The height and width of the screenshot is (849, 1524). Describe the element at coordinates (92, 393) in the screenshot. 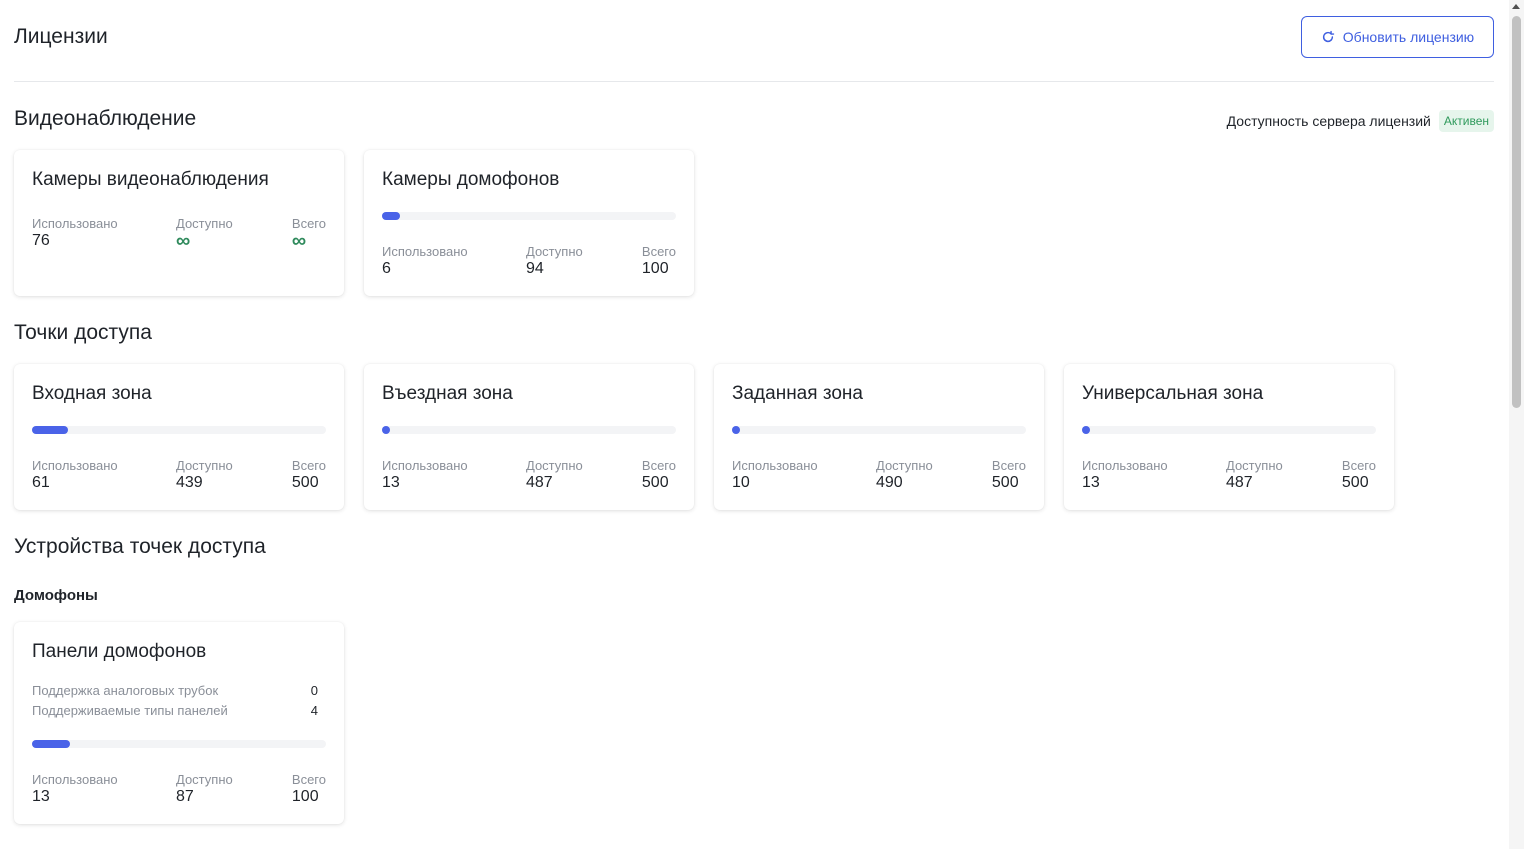

I see `card-title: Входная зона` at that location.